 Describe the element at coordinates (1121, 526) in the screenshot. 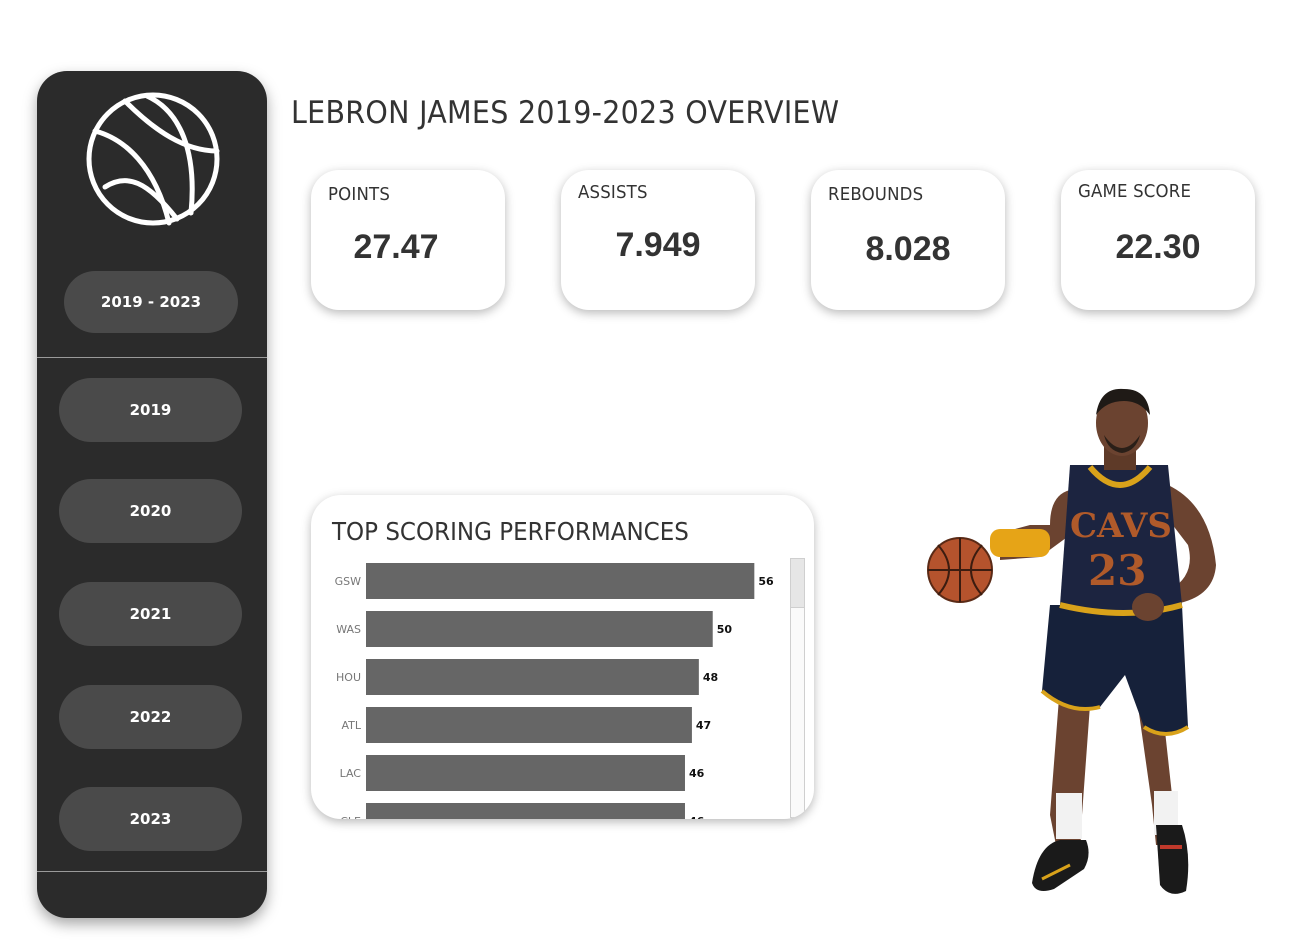

I see `jersey-text: CAVS` at that location.